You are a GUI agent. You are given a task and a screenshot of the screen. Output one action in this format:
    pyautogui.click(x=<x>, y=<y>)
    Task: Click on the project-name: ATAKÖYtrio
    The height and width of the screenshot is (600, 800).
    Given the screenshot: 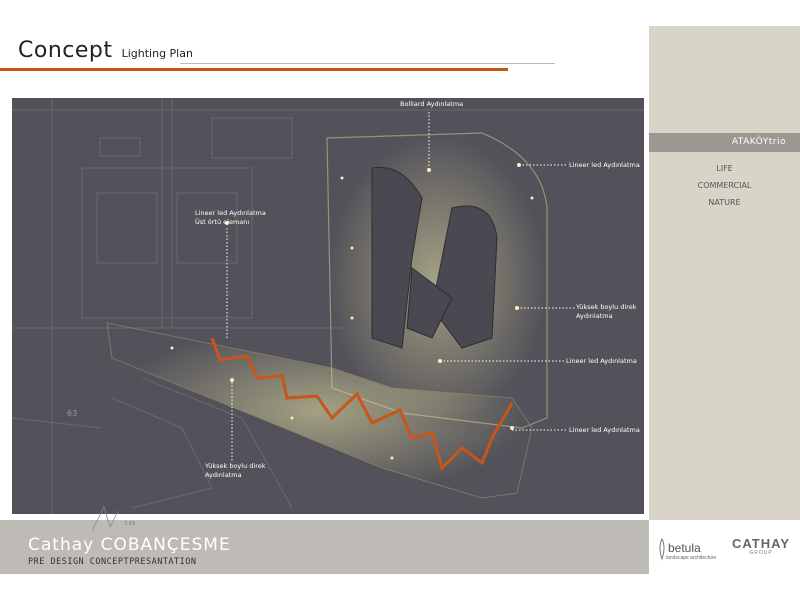 What is the action you would take?
    pyautogui.click(x=758, y=142)
    